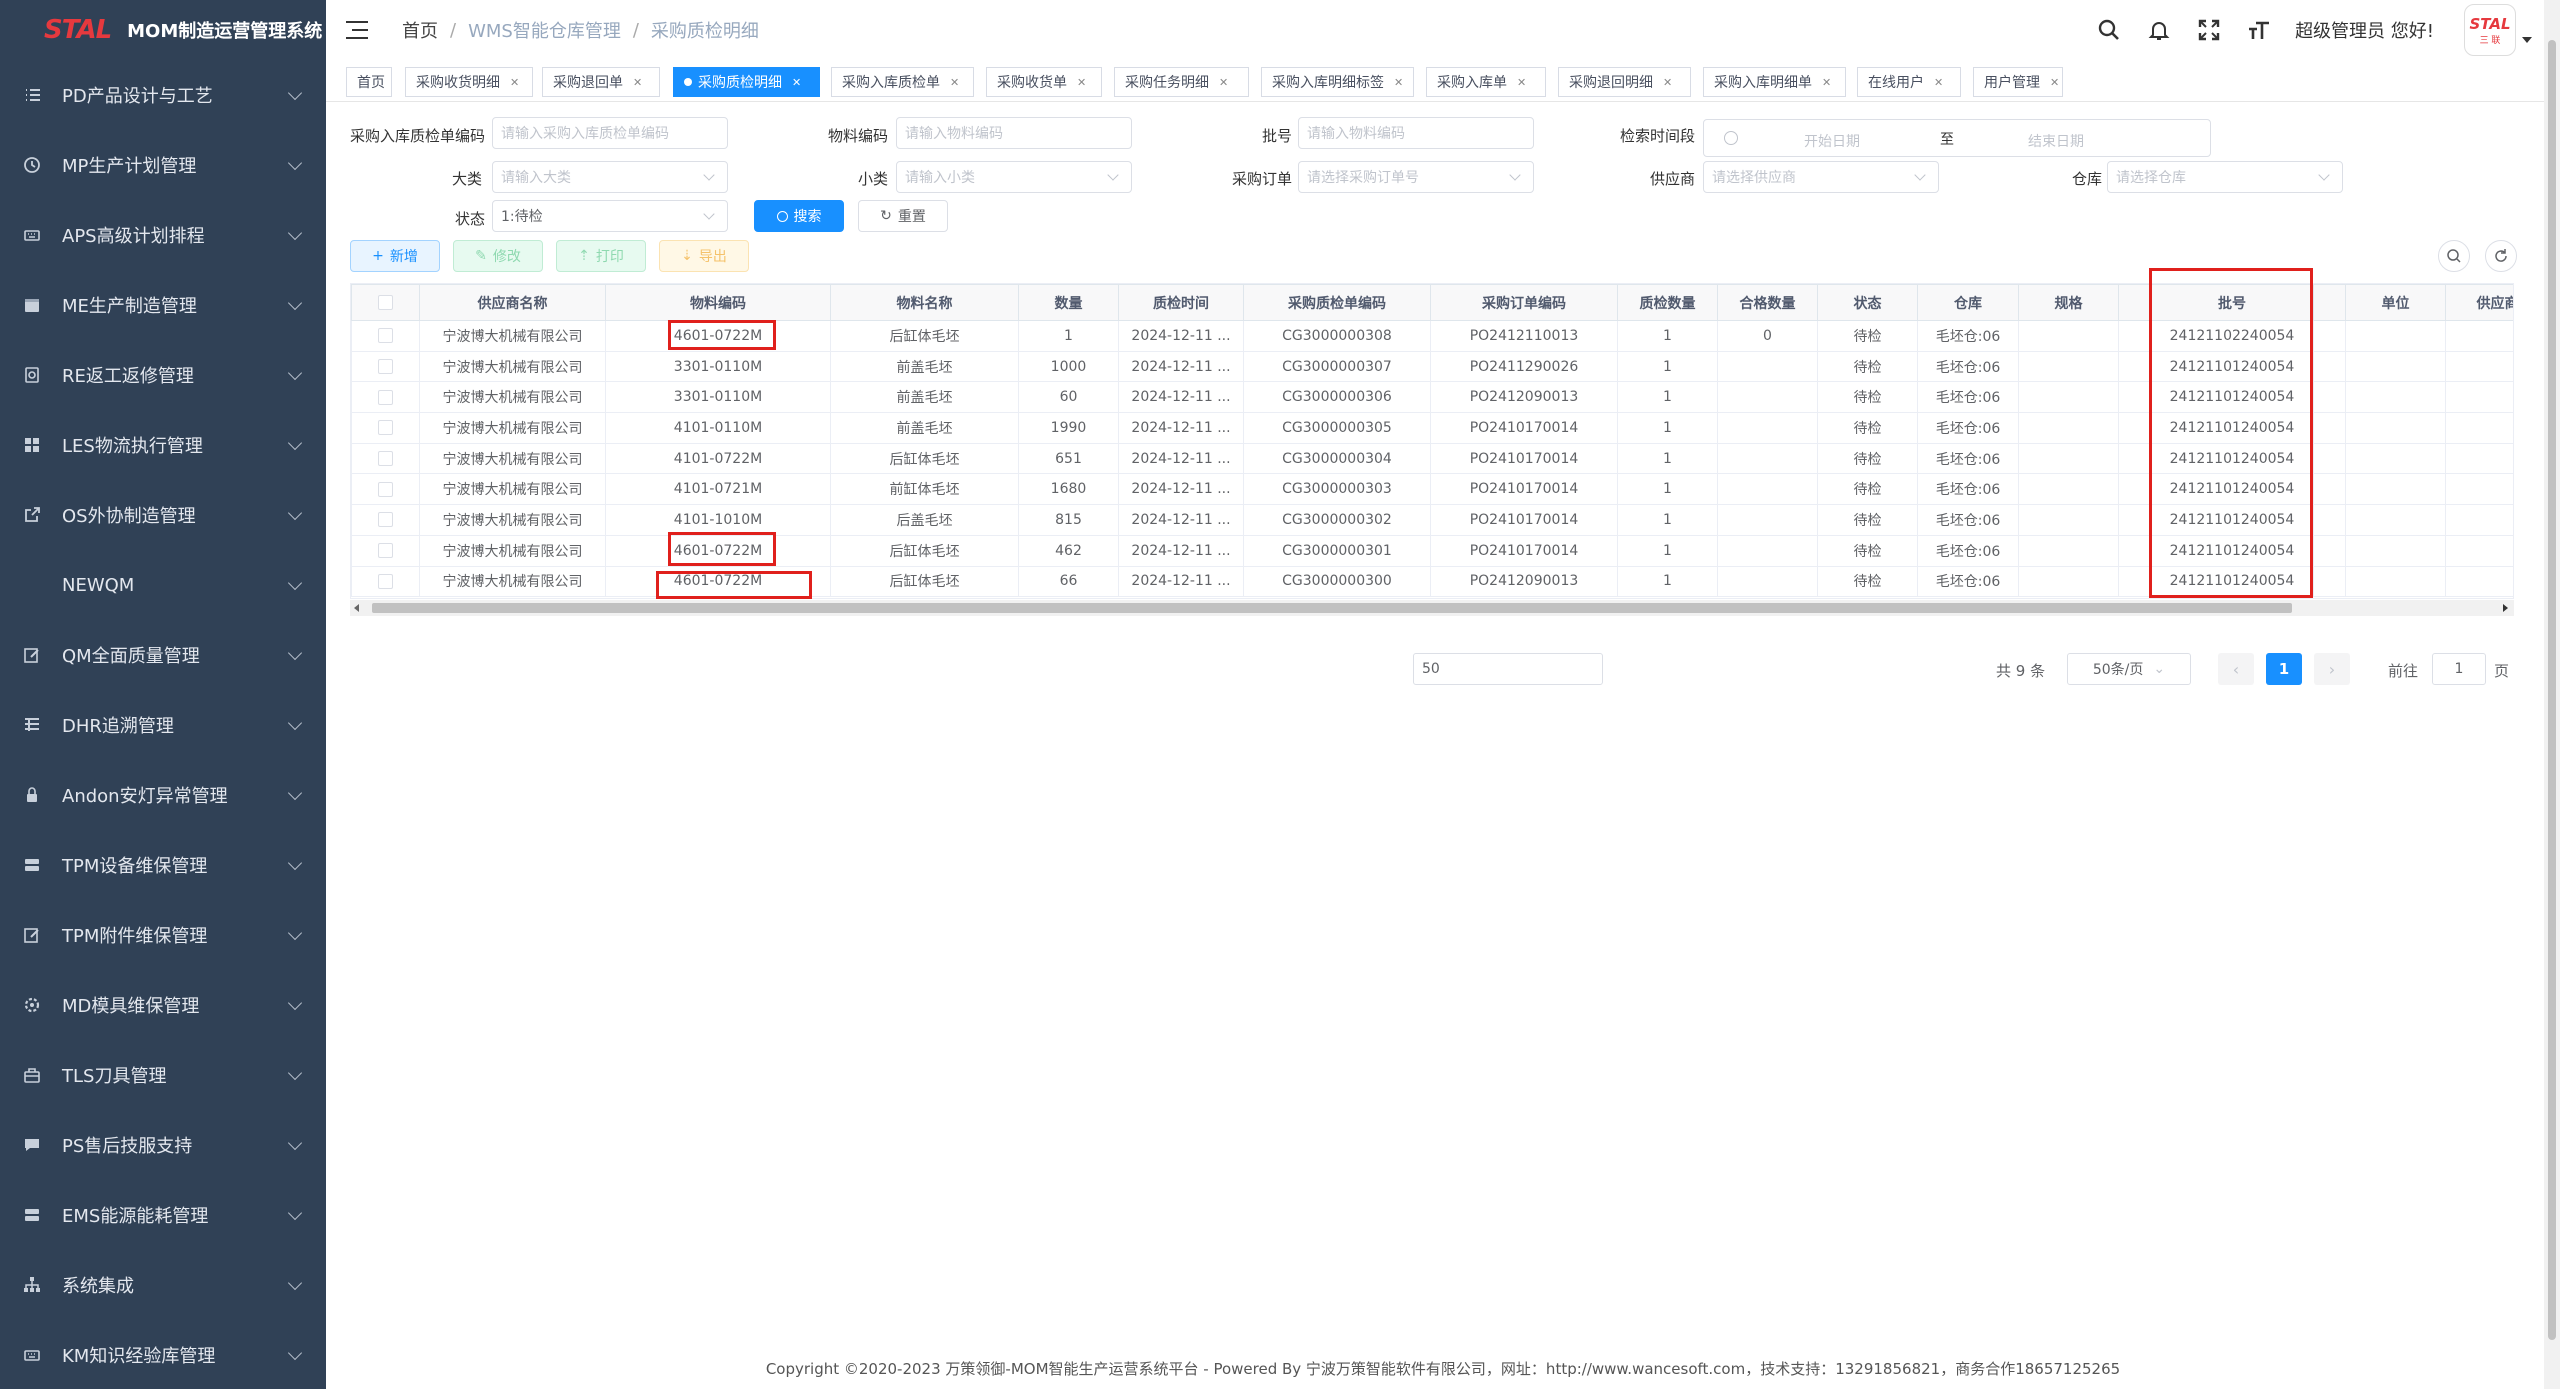 Image resolution: width=2560 pixels, height=1389 pixels. I want to click on subcategory-select: 请输入小类, so click(1014, 177).